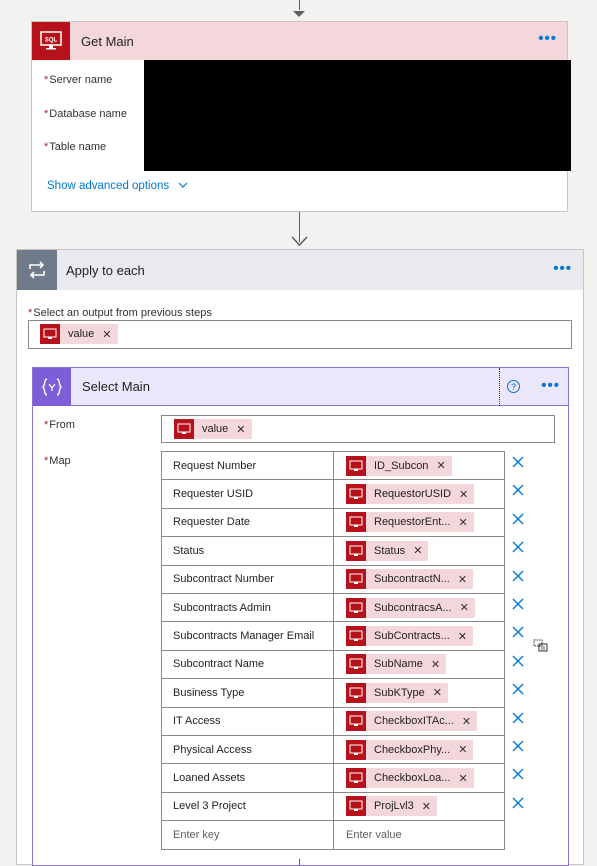 This screenshot has width=597, height=866. I want to click on map-key: IT Access, so click(197, 721).